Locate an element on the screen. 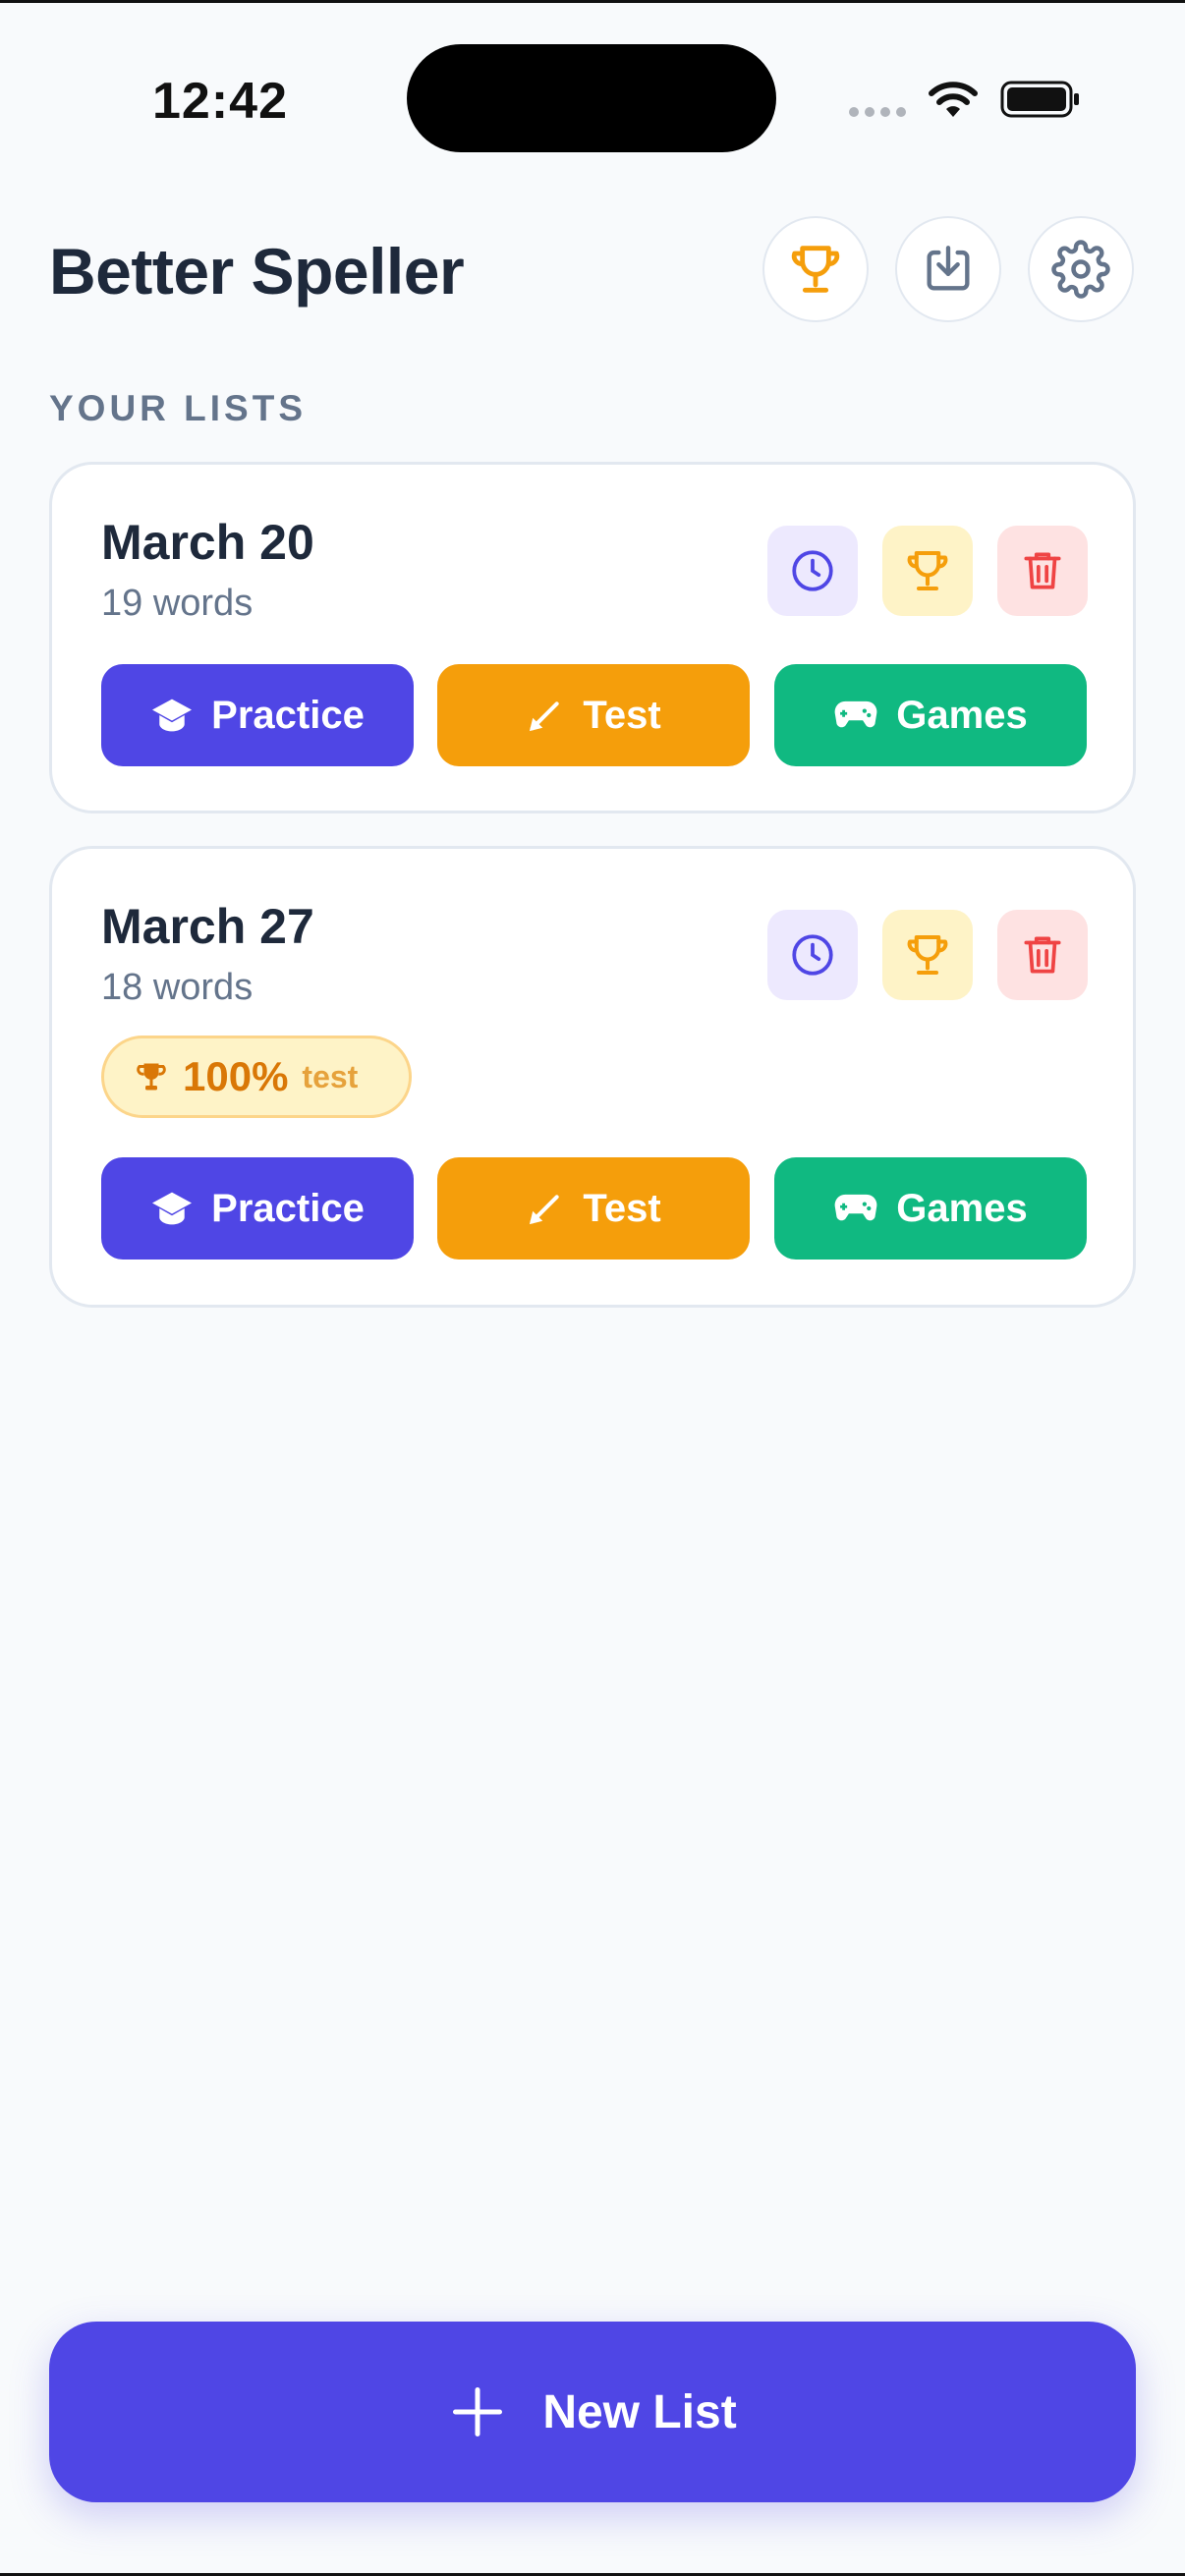 This screenshot has height=2576, width=1185. word-count: 19 words is located at coordinates (178, 603).